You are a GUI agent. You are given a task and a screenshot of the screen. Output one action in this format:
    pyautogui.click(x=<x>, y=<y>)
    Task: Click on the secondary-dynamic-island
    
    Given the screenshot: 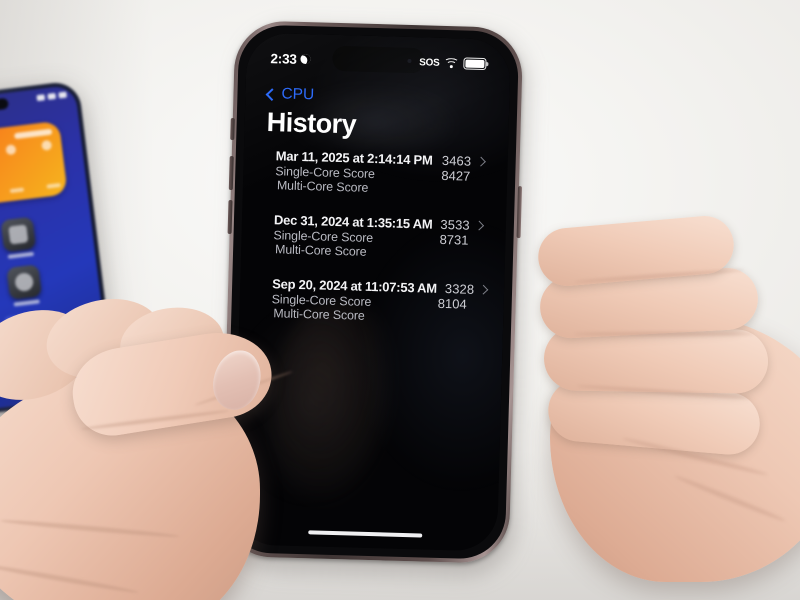 What is the action you would take?
    pyautogui.click(x=4, y=106)
    